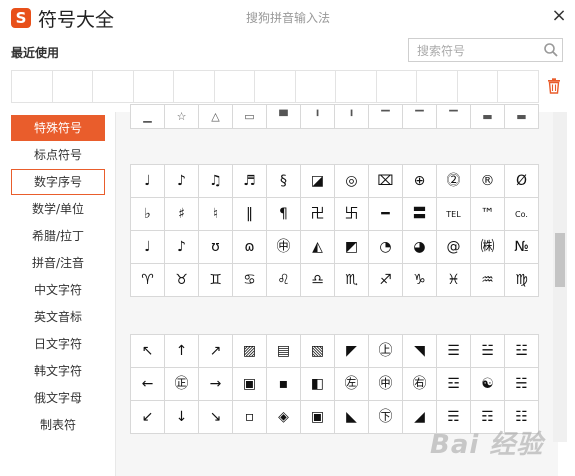 Image resolution: width=575 pixels, height=476 pixels. What do you see at coordinates (386, 214) in the screenshot?
I see `symbol-cell: ━` at bounding box center [386, 214].